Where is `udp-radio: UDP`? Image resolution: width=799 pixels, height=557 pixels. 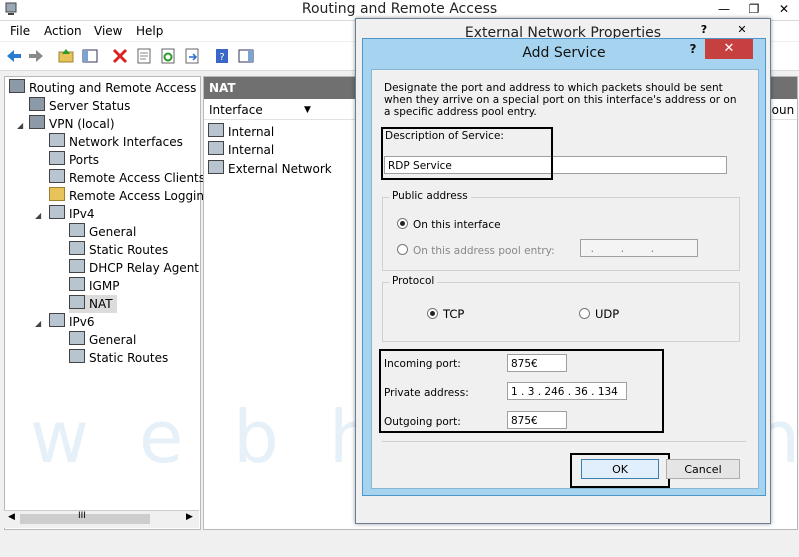 udp-radio: UDP is located at coordinates (599, 314).